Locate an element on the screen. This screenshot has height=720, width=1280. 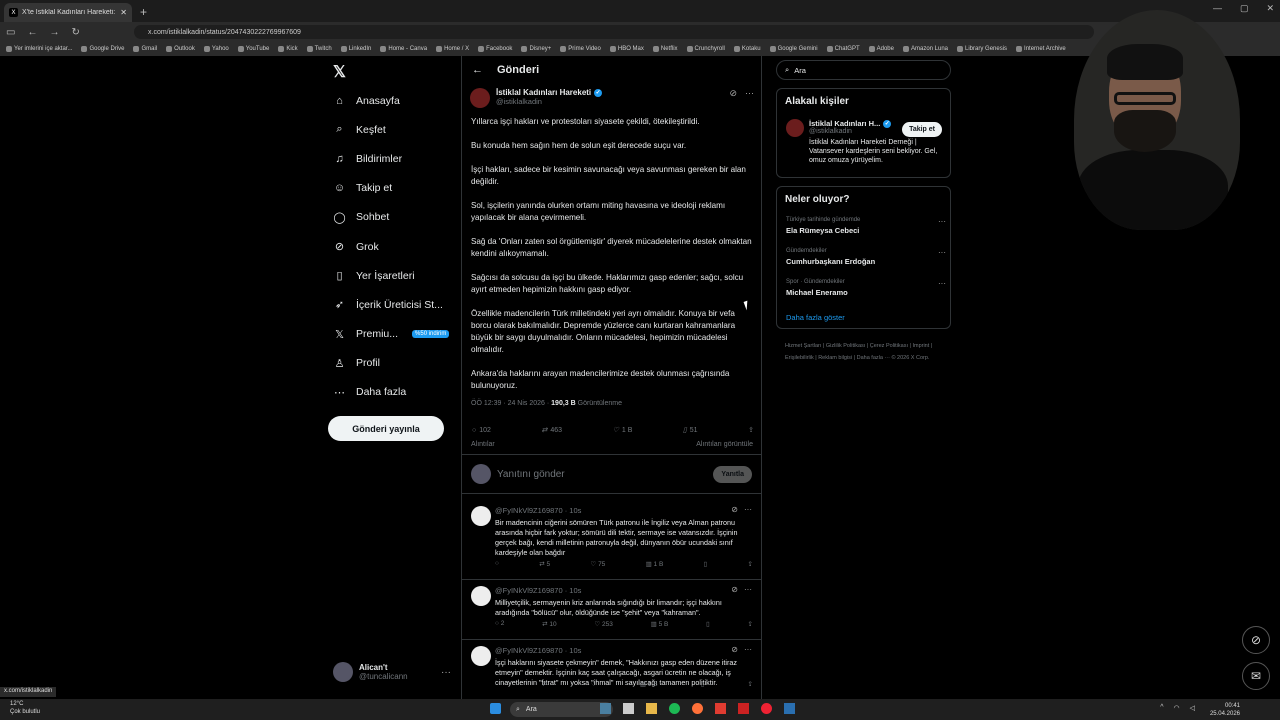
bookmark-item: Internet Archive is located at coordinates (1041, 49).